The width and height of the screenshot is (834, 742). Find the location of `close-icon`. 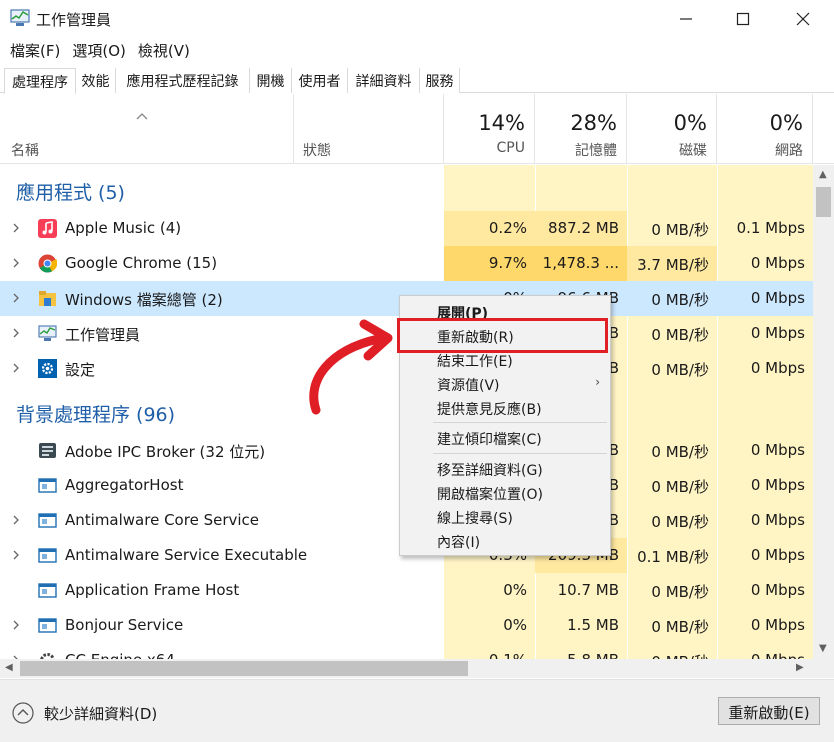

close-icon is located at coordinates (803, 19).